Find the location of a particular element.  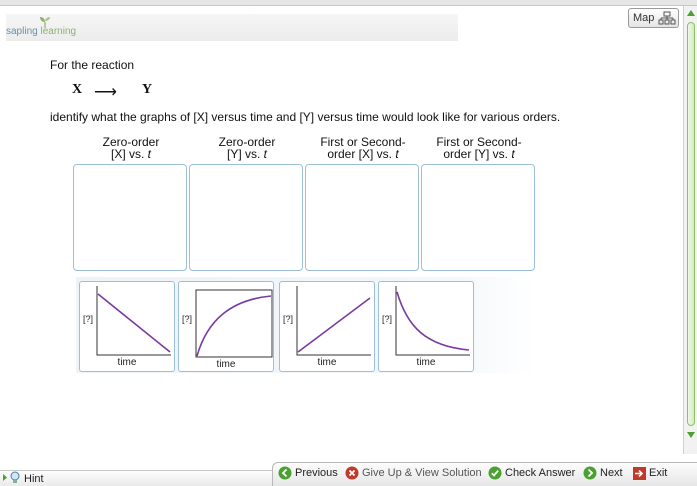

graph-curve-decrease is located at coordinates (432, 321).